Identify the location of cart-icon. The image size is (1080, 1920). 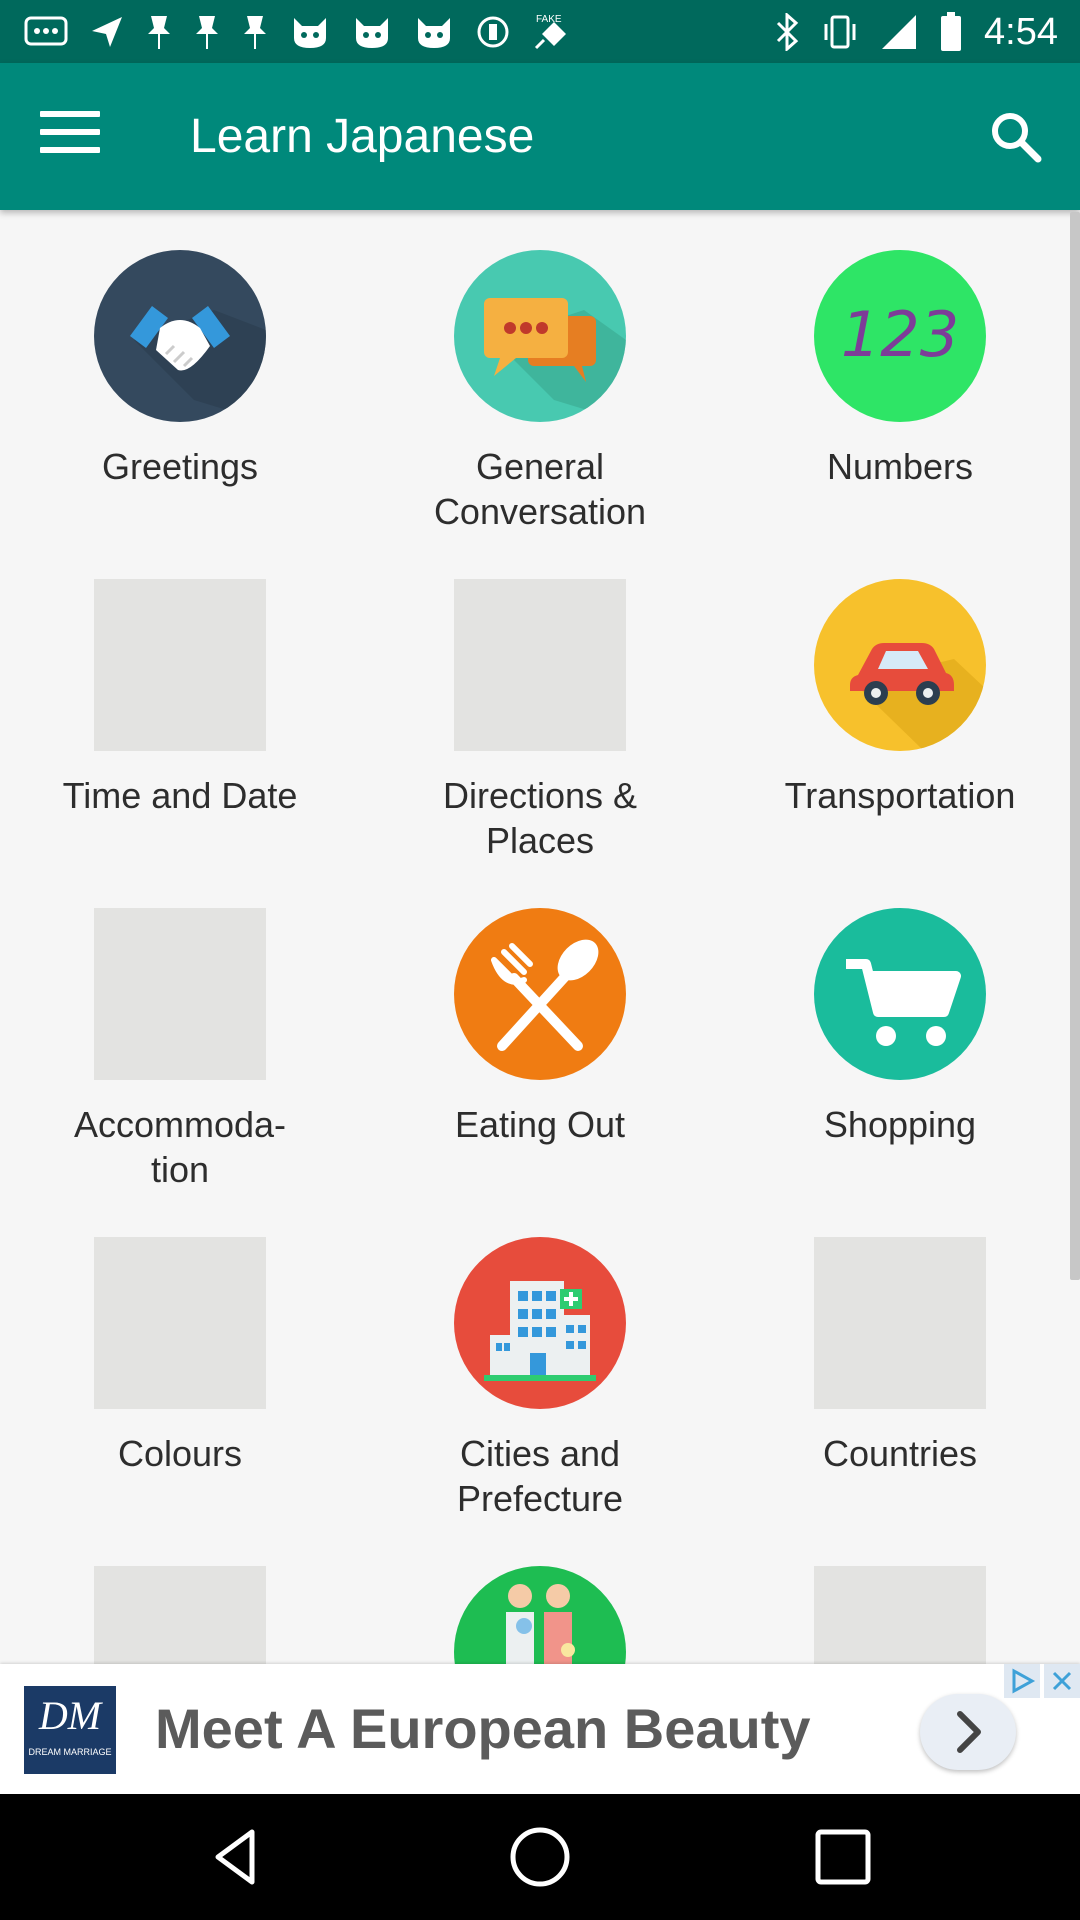
(900, 994).